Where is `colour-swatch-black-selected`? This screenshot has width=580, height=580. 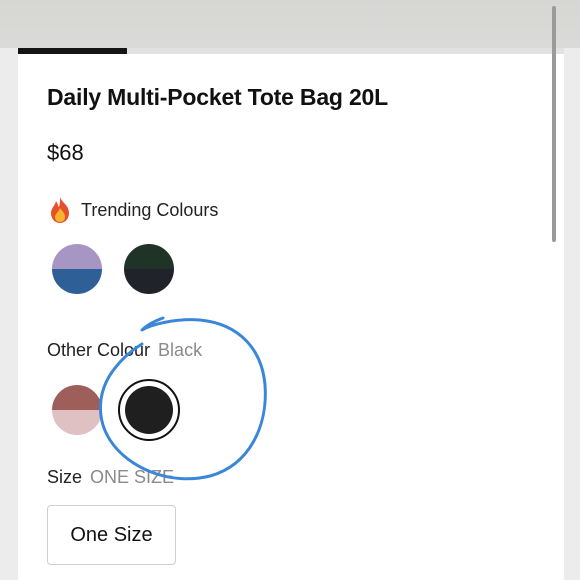 colour-swatch-black-selected is located at coordinates (149, 410).